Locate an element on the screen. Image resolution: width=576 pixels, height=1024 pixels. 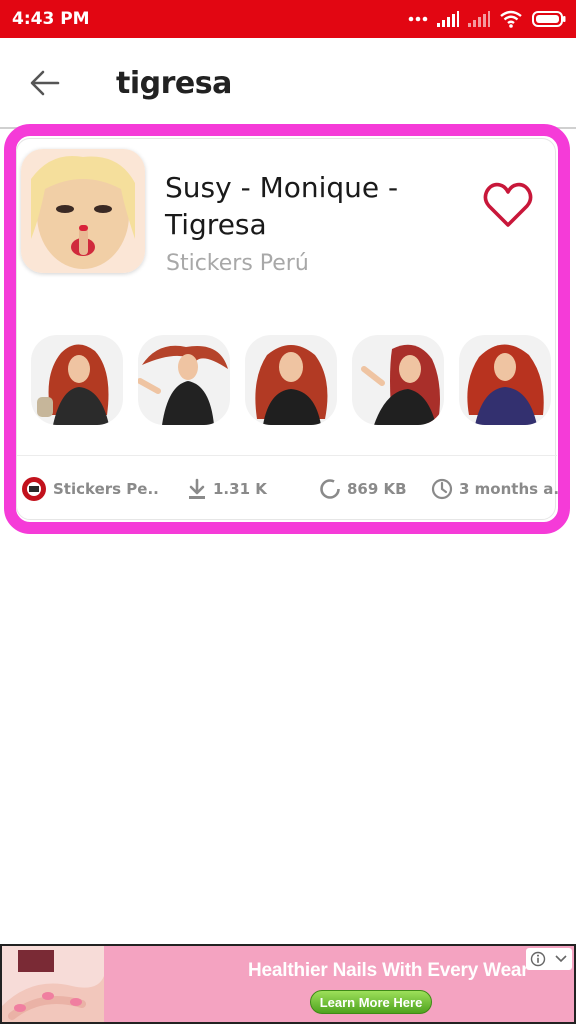
heart-outline-icon is located at coordinates (508, 204).